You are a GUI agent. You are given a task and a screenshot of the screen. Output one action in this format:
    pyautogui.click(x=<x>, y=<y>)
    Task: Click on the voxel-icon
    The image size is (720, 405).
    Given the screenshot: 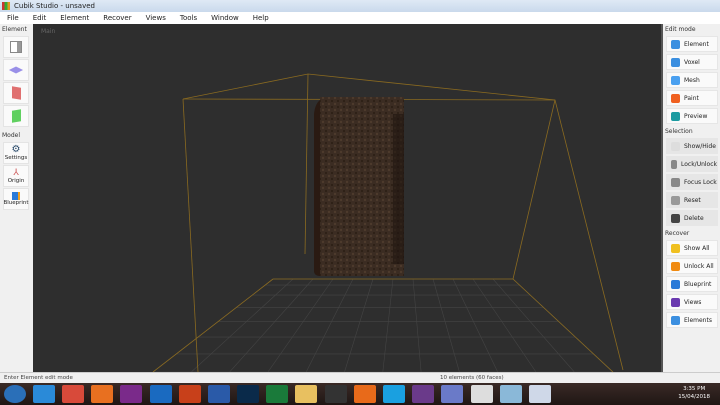 What is the action you would take?
    pyautogui.click(x=675, y=62)
    